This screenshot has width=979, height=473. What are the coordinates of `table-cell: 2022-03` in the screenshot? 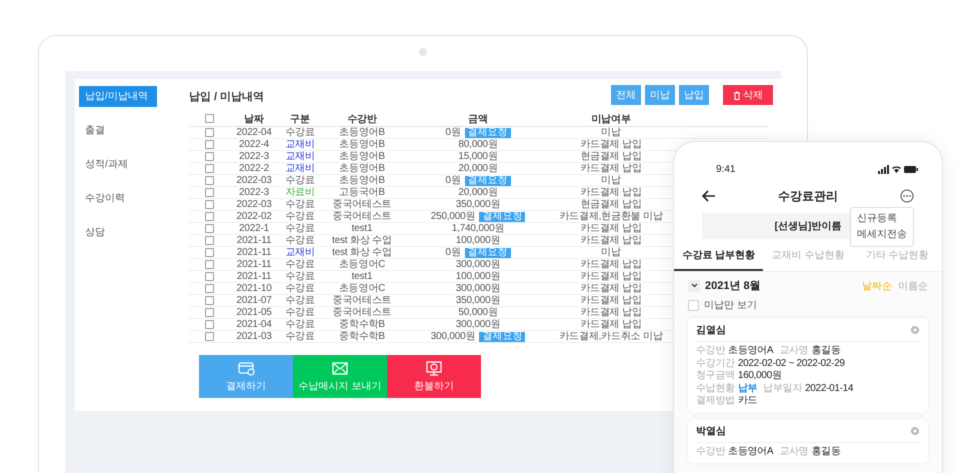 It's located at (254, 180).